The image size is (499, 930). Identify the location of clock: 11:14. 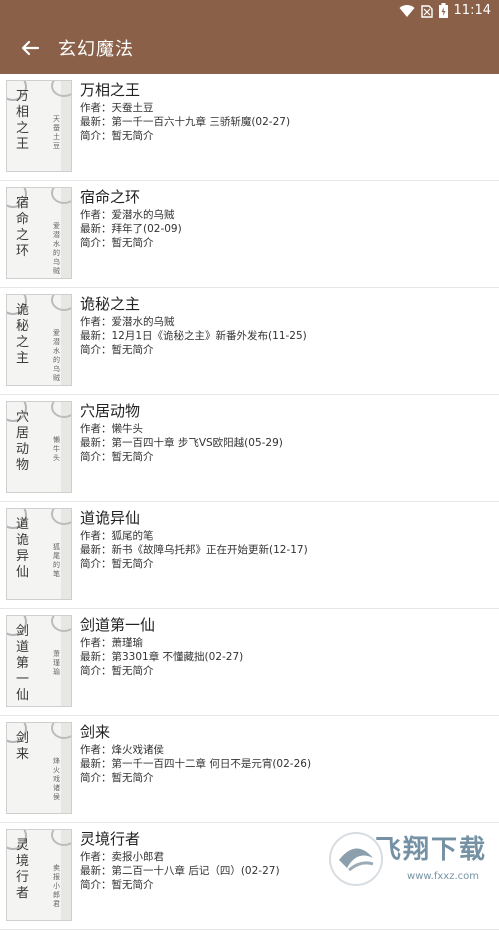
(472, 10).